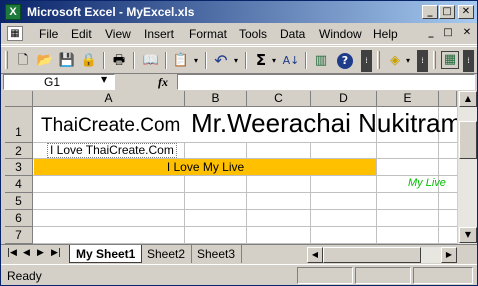 This screenshot has width=478, height=286. I want to click on doc-restore-button: □, so click(448, 34).